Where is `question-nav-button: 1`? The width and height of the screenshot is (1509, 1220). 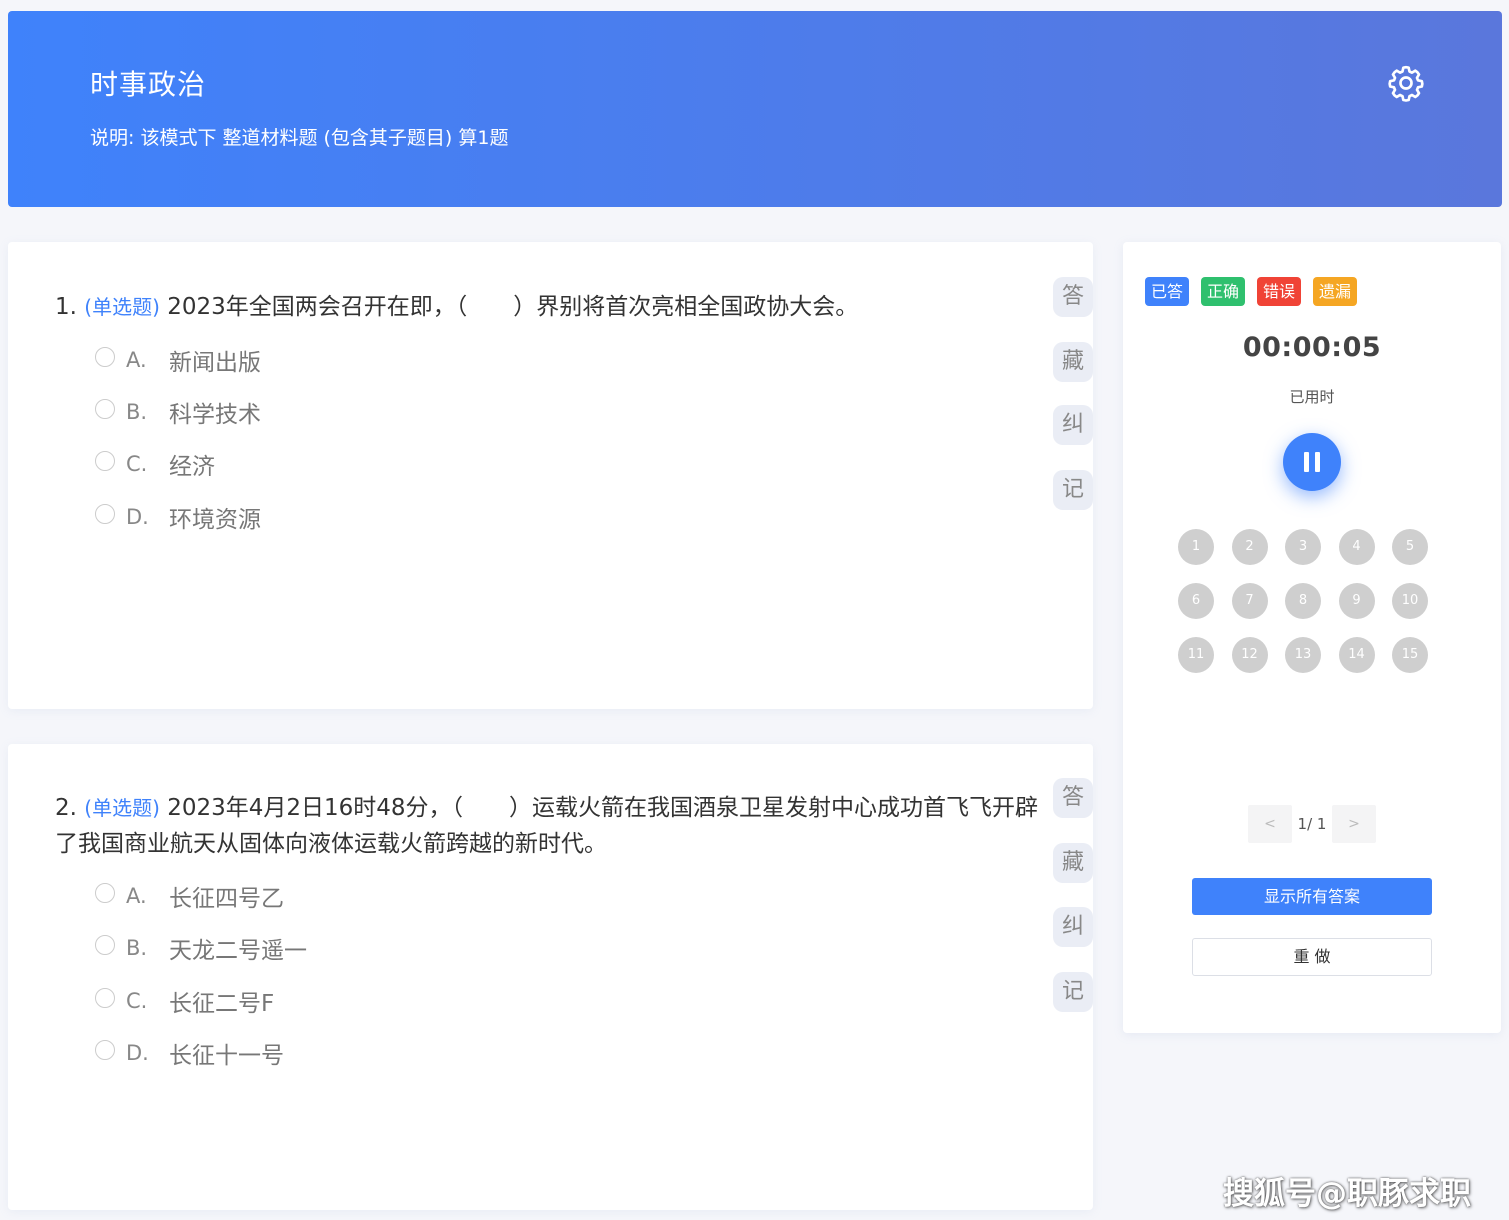 question-nav-button: 1 is located at coordinates (1196, 547).